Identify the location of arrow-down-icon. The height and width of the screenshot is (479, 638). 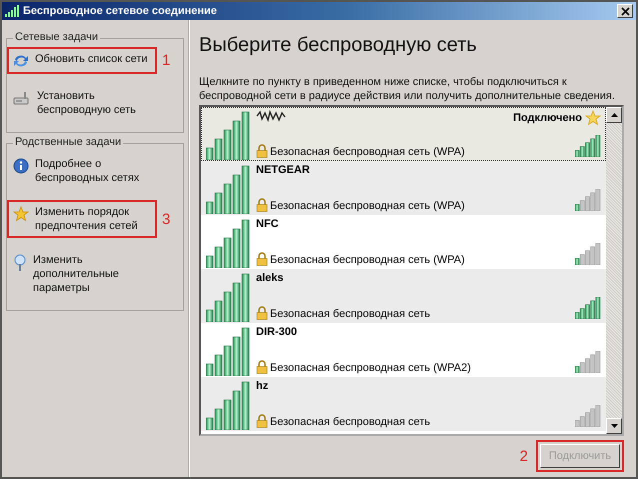
(614, 426).